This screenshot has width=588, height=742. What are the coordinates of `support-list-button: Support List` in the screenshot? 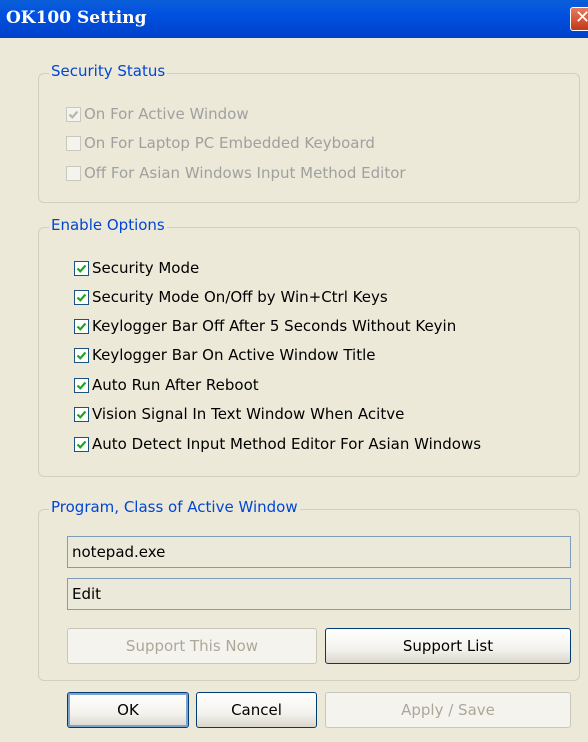 It's located at (448, 646).